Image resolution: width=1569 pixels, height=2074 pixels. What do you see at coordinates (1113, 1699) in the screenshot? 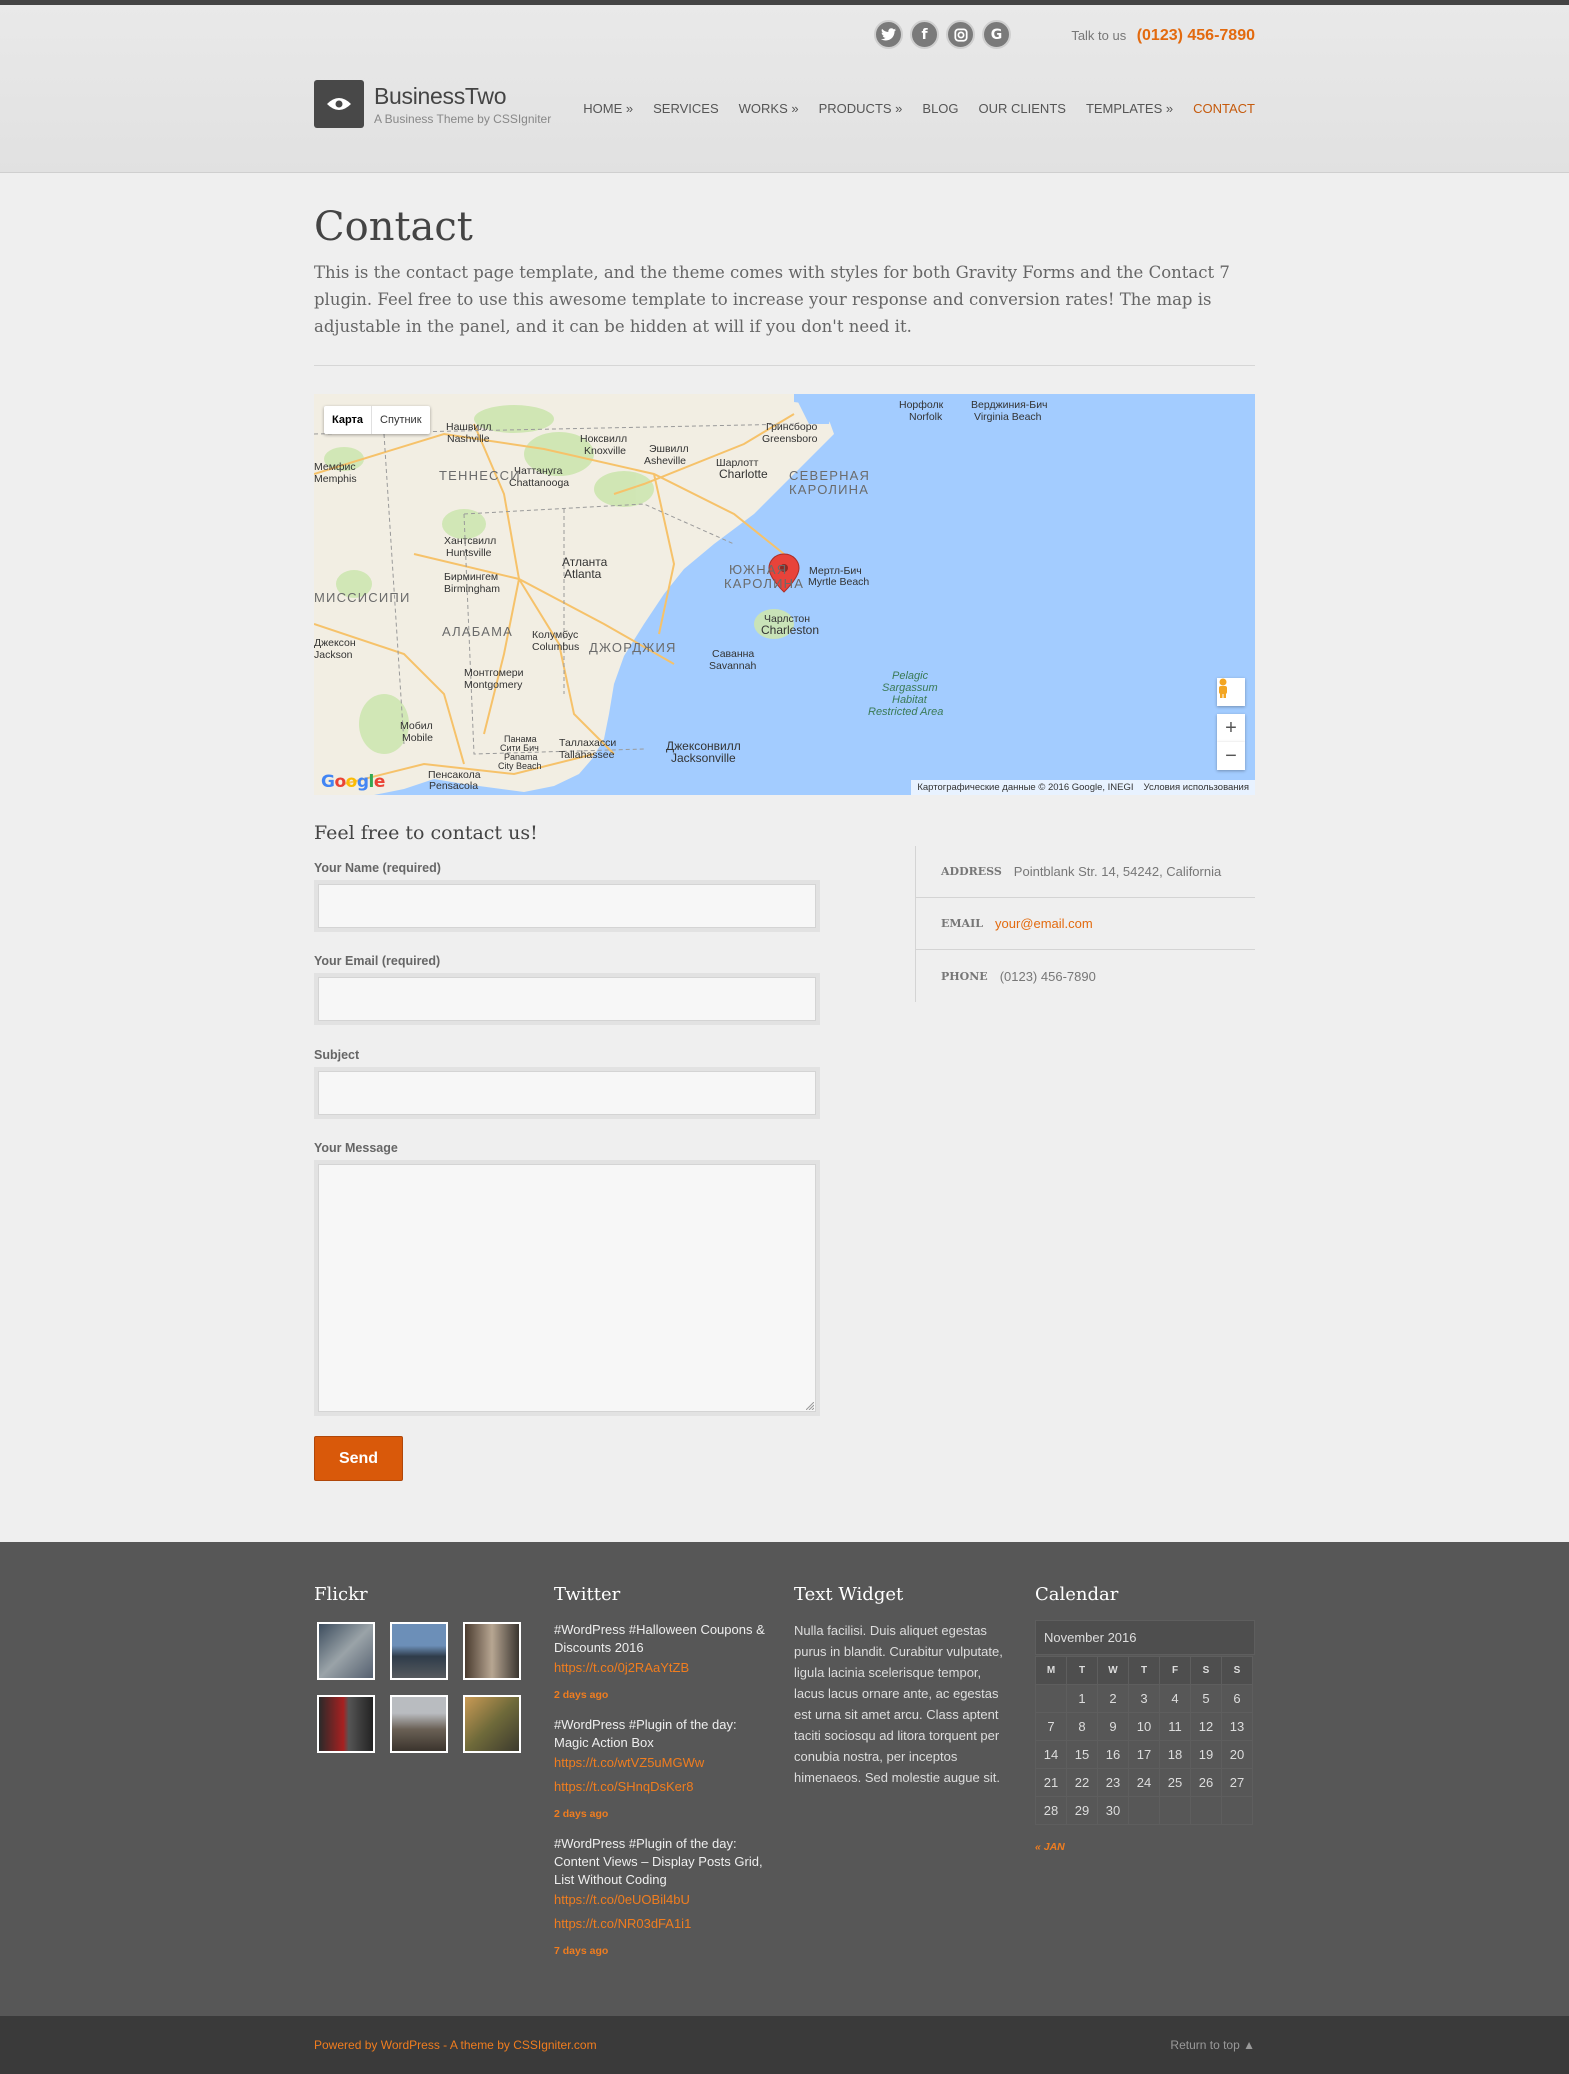
I see `calendar-day: 2` at bounding box center [1113, 1699].